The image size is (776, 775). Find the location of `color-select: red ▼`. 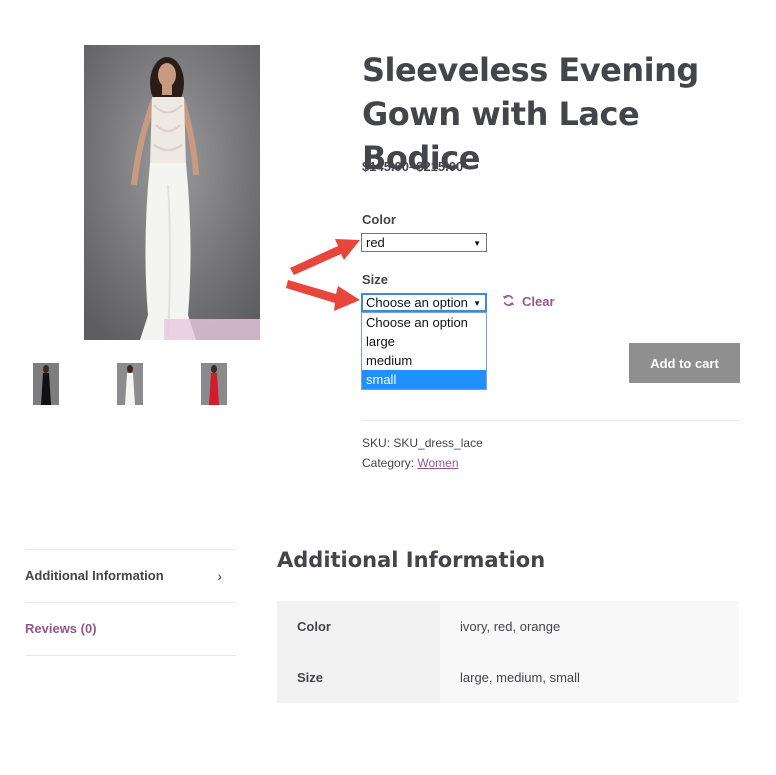

color-select: red ▼ is located at coordinates (424, 242).